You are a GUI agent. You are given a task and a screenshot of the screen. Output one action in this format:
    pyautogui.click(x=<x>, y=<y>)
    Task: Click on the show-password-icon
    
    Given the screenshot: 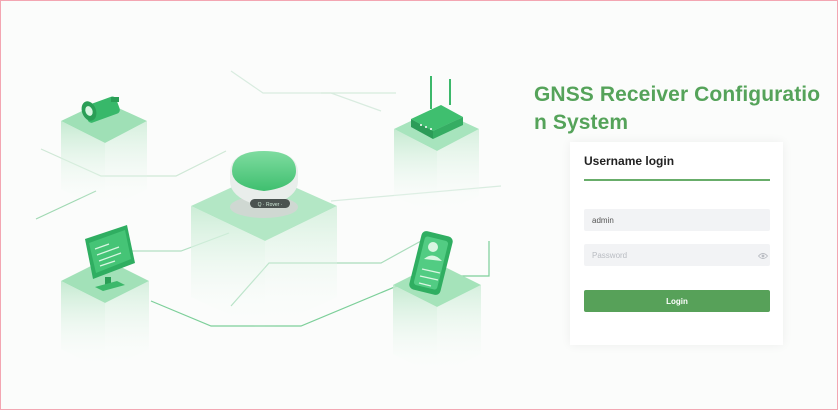 What is the action you would take?
    pyautogui.click(x=763, y=256)
    